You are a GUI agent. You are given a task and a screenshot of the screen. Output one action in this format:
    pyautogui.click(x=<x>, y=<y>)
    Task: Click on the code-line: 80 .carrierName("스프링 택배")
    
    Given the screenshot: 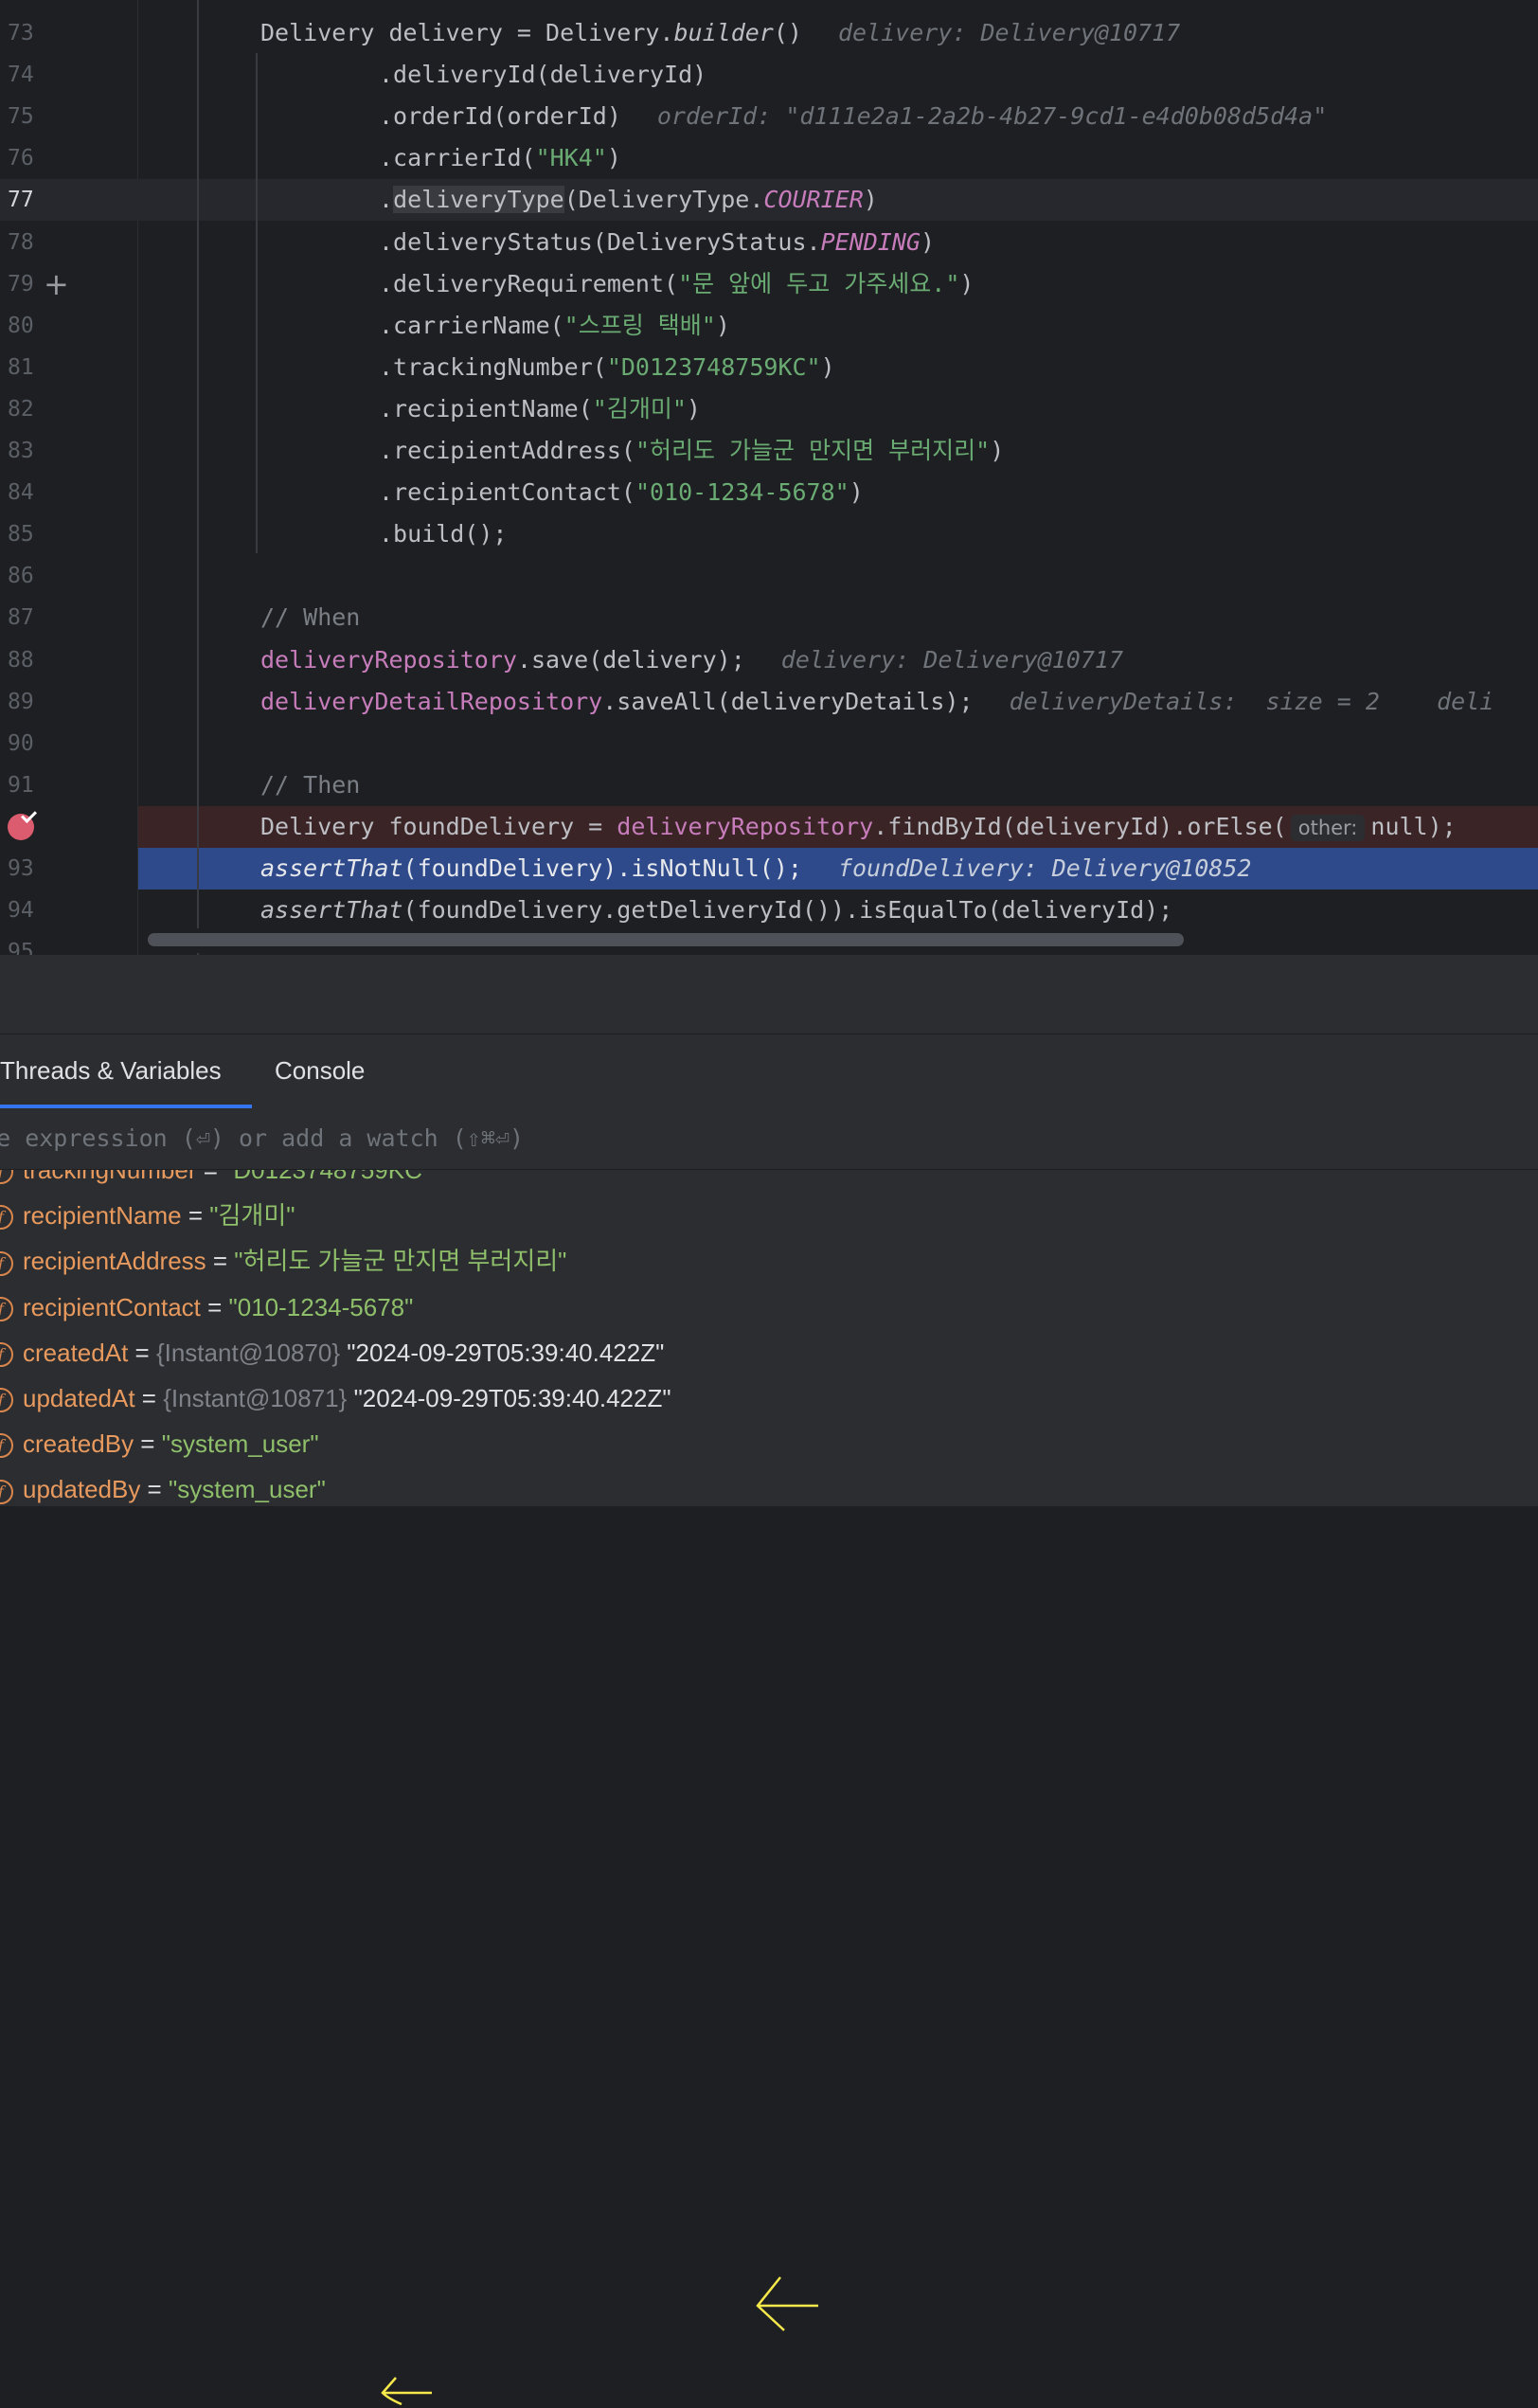 What is the action you would take?
    pyautogui.click(x=769, y=326)
    